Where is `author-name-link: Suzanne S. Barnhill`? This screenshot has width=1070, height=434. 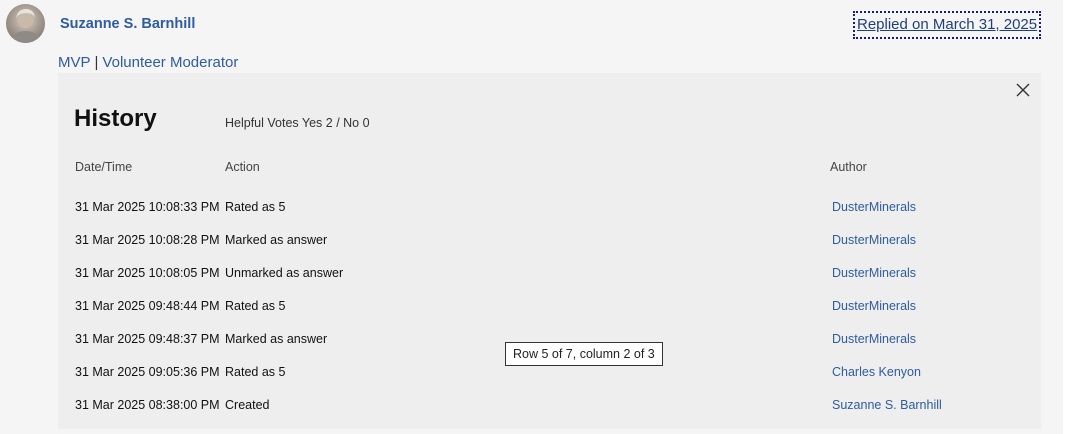 author-name-link: Suzanne S. Barnhill is located at coordinates (127, 24).